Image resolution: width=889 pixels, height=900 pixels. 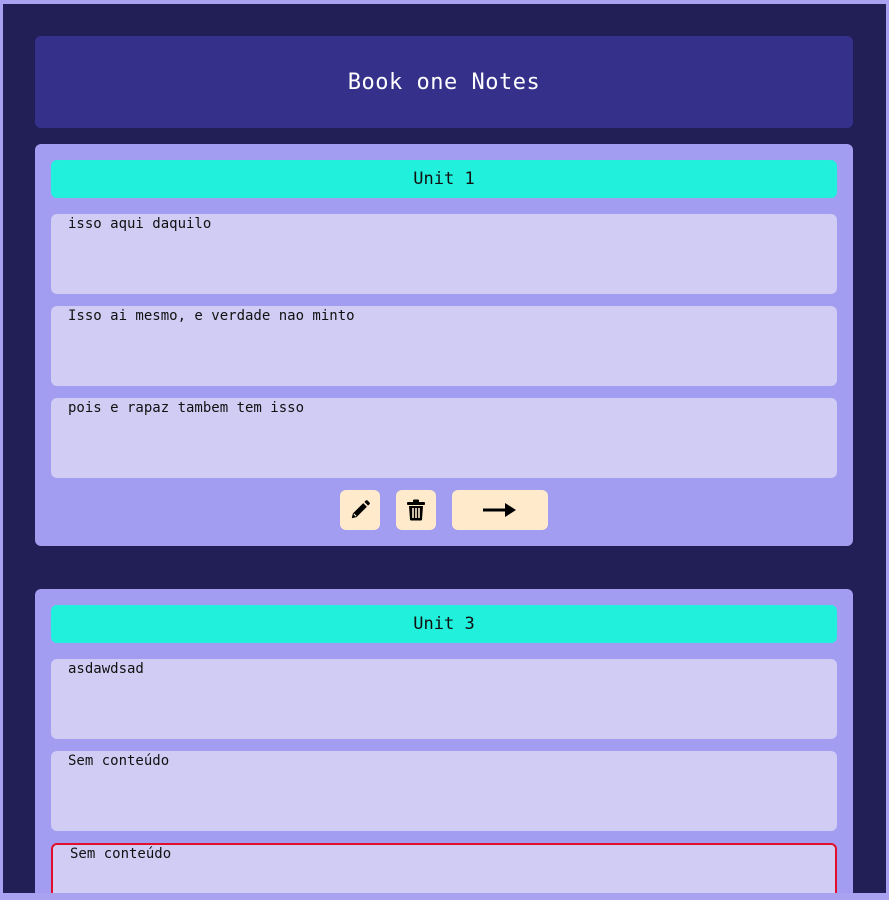 What do you see at coordinates (444, 179) in the screenshot?
I see `unit-title: Unit 1` at bounding box center [444, 179].